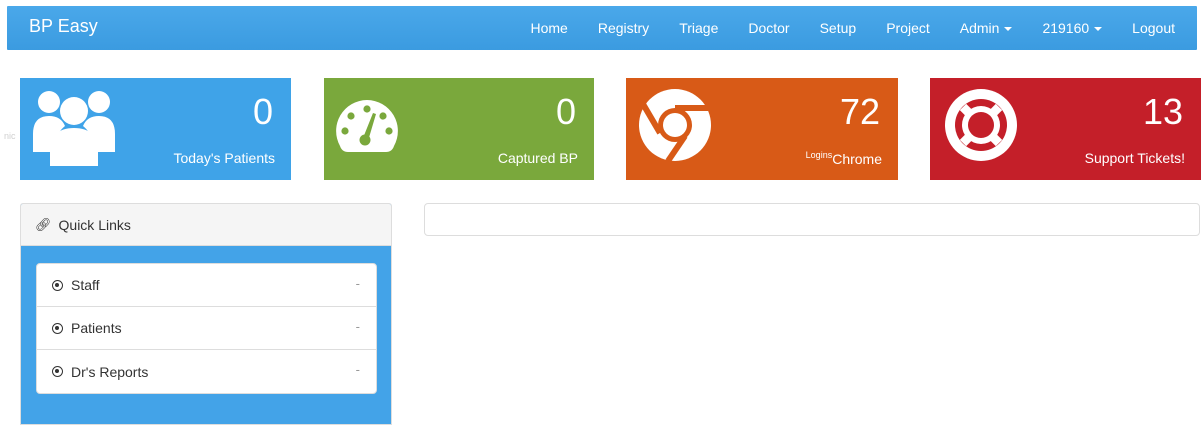 Image resolution: width=1204 pixels, height=425 pixels. What do you see at coordinates (206, 225) in the screenshot?
I see `quick-links-header: 🔗︎ Quick Links` at bounding box center [206, 225].